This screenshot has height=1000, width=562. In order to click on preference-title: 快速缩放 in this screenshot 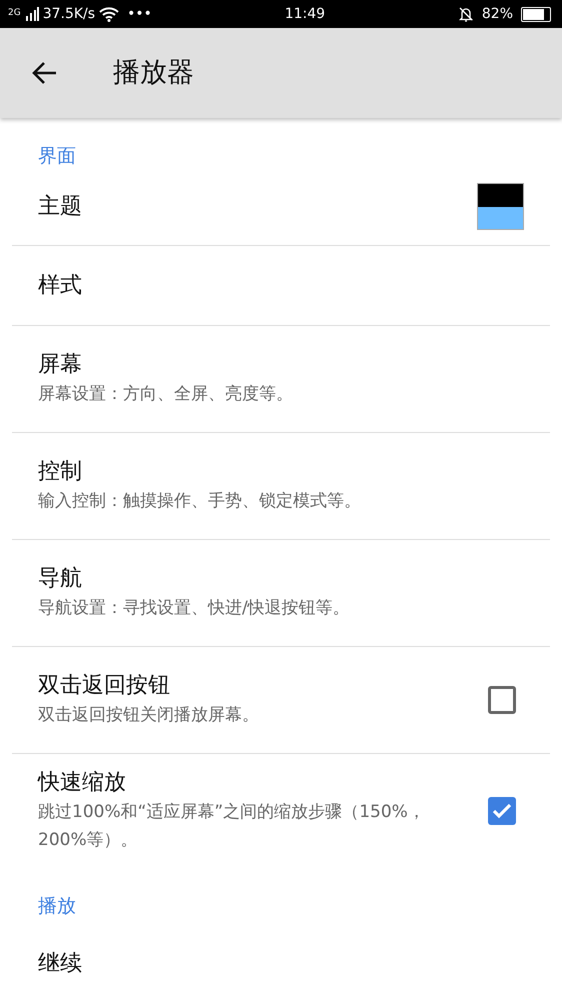, I will do `click(82, 783)`.